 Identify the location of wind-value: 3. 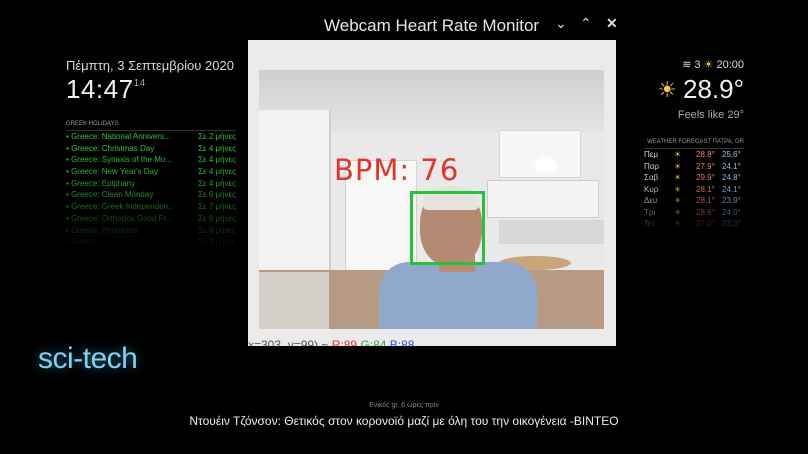
(697, 65).